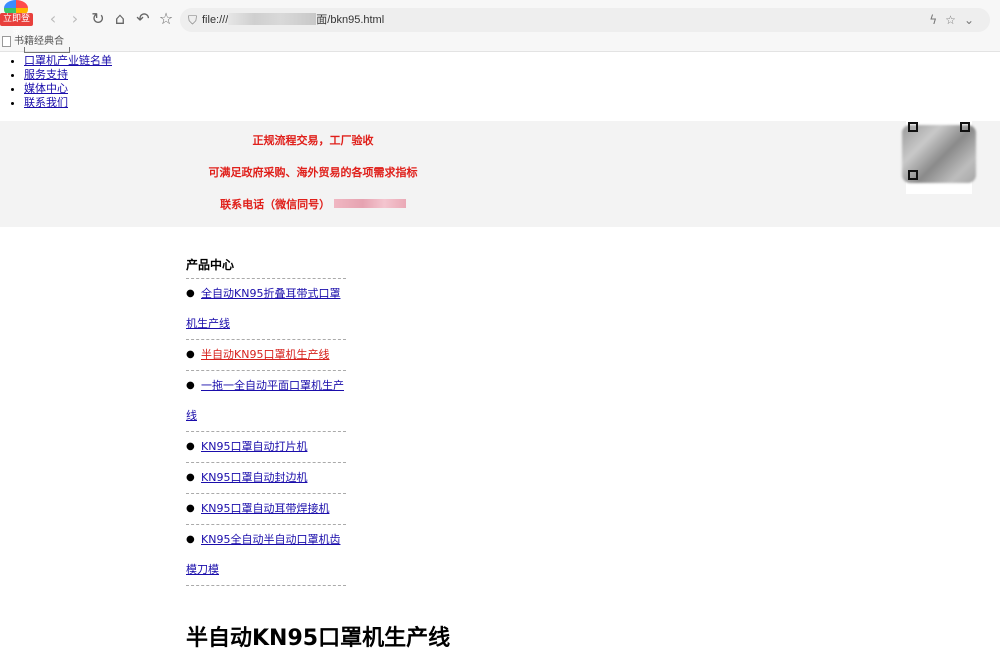 The height and width of the screenshot is (661, 1000). Describe the element at coordinates (143, 19) in the screenshot. I see `undo-icon: ↶` at that location.